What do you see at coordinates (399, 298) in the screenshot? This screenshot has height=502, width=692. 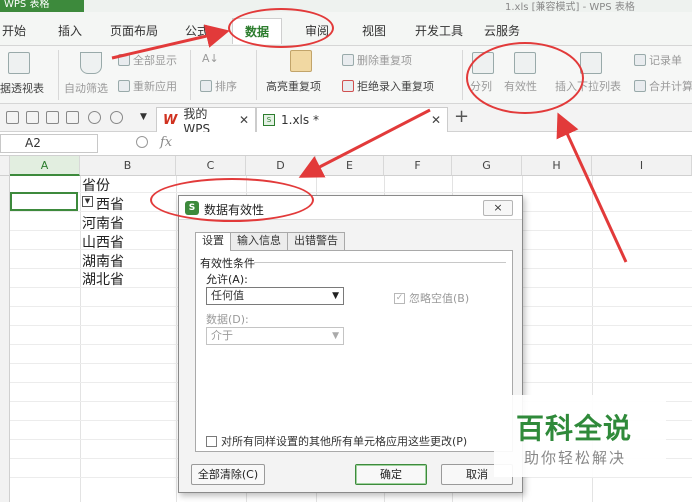 I see `checkbox-icon: ✓` at bounding box center [399, 298].